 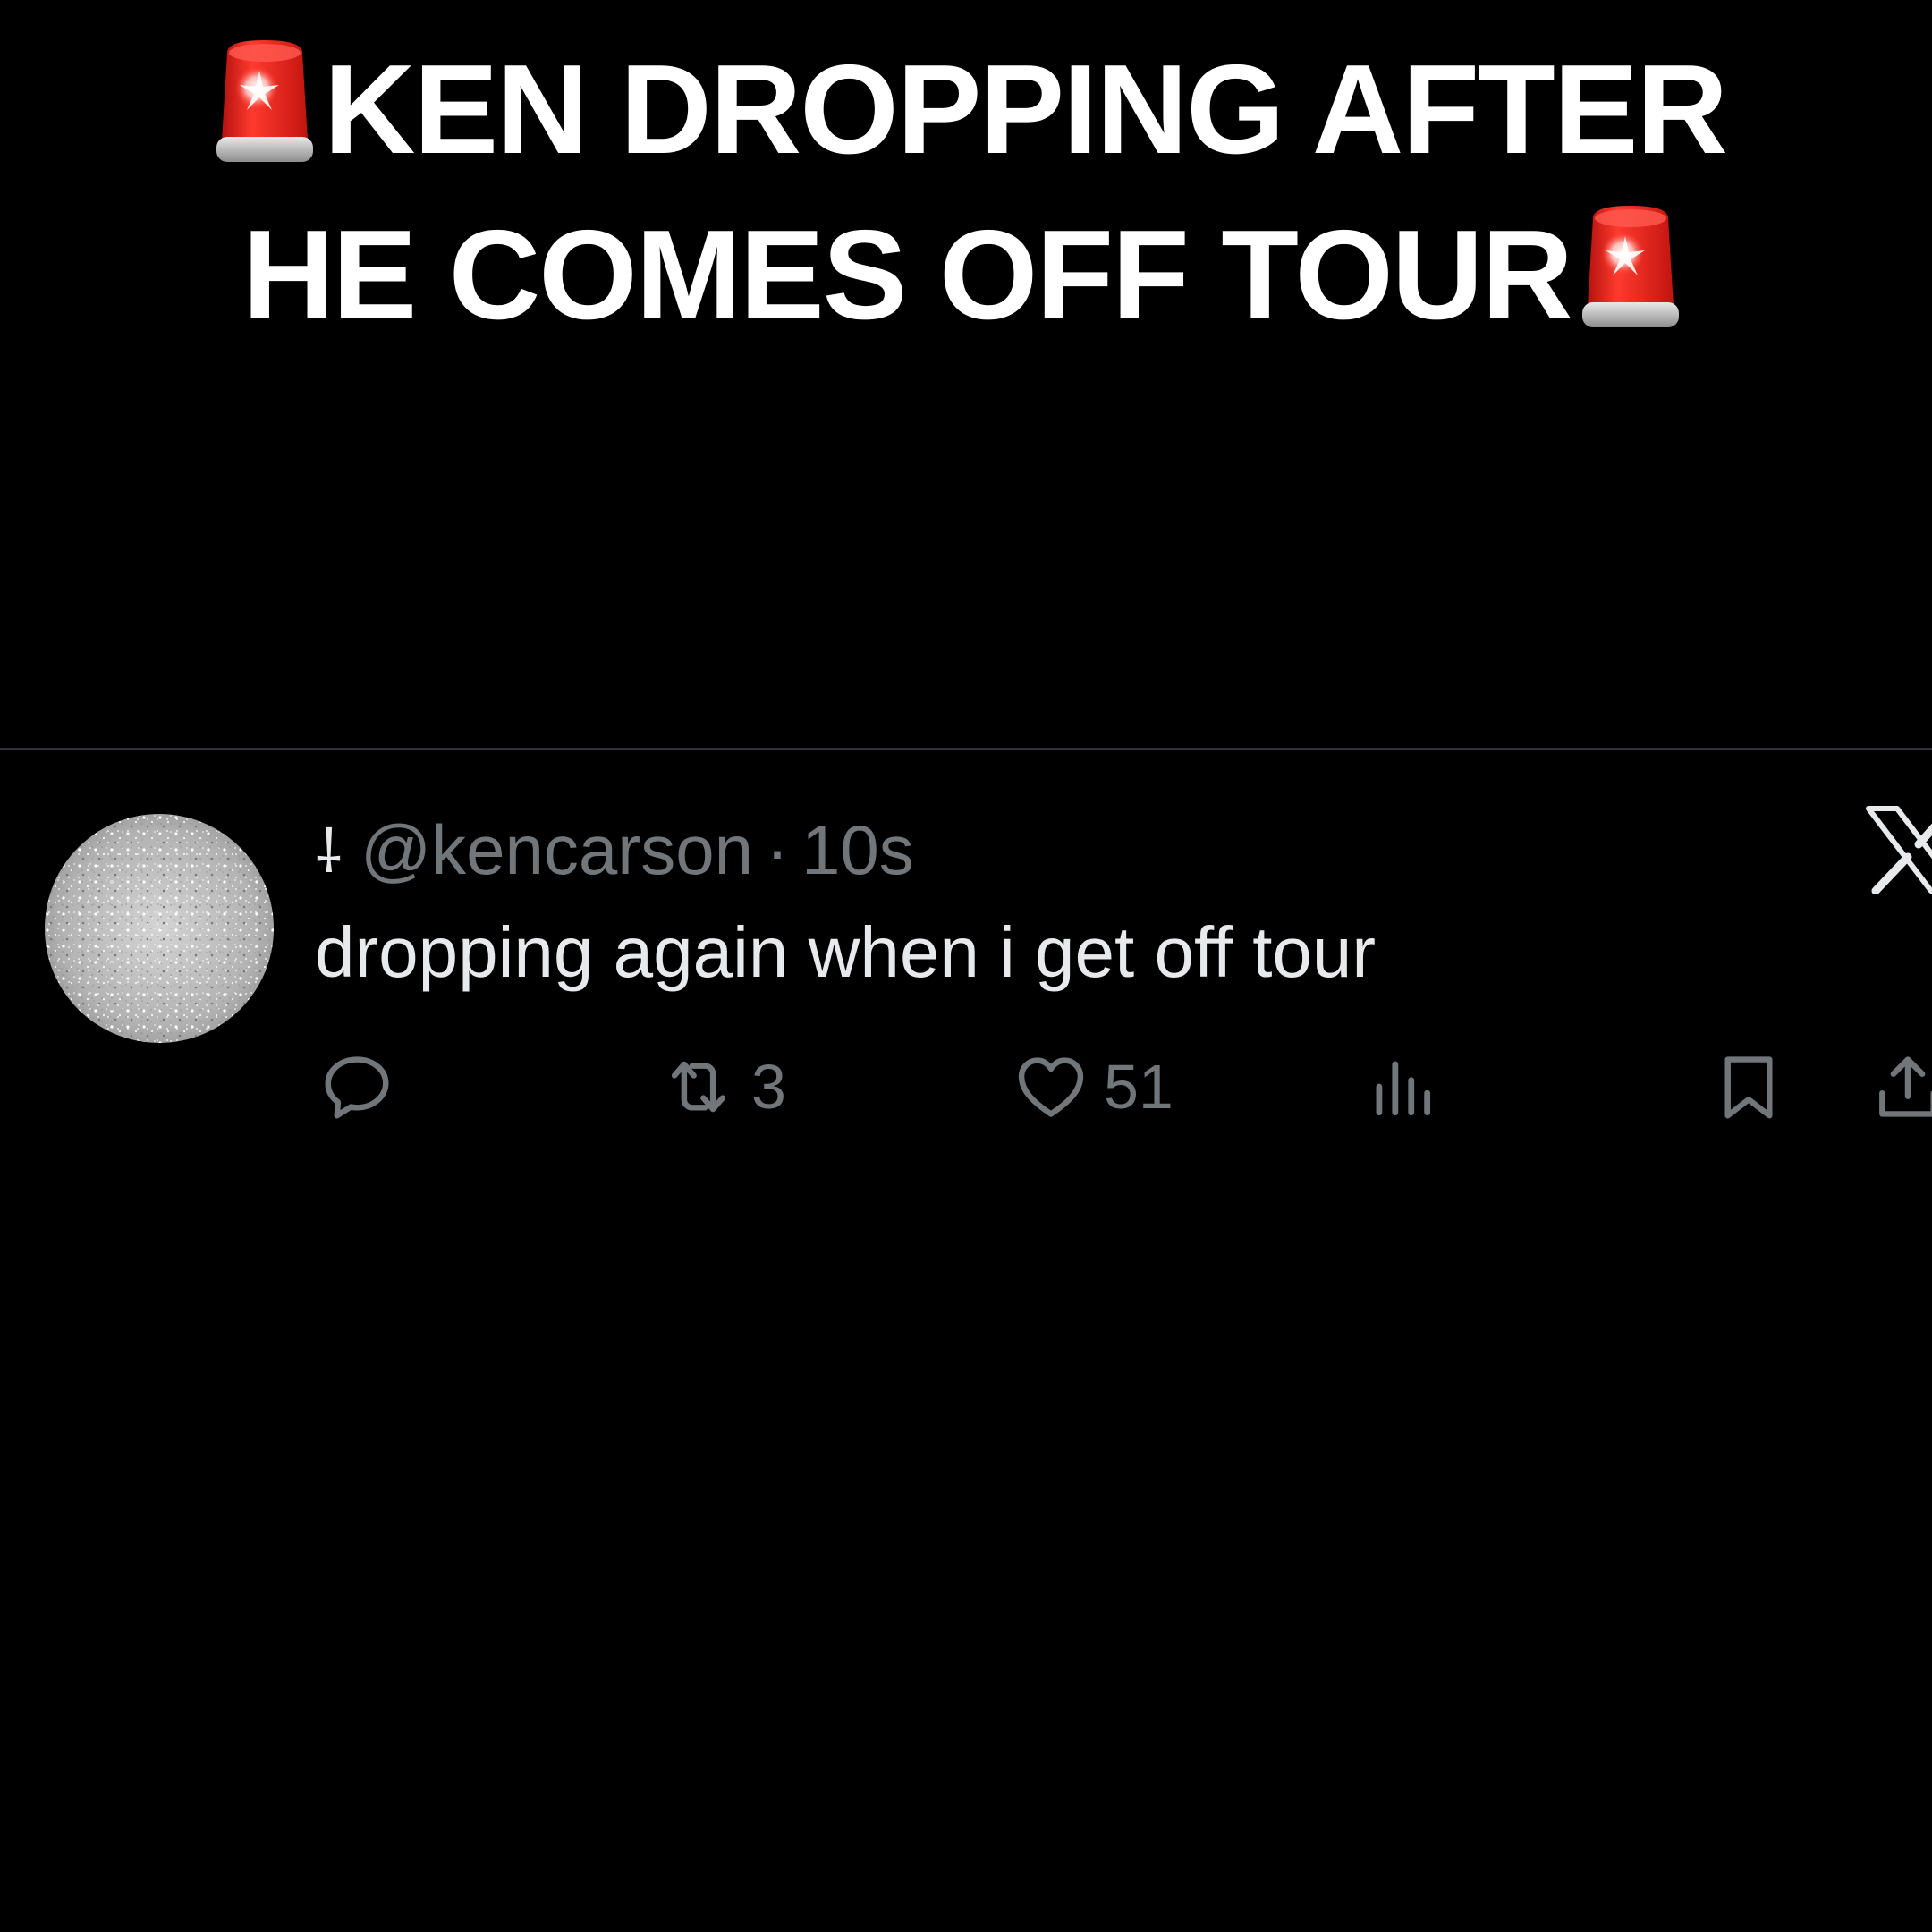 What do you see at coordinates (556, 850) in the screenshot?
I see `user-handle: @kencarson` at bounding box center [556, 850].